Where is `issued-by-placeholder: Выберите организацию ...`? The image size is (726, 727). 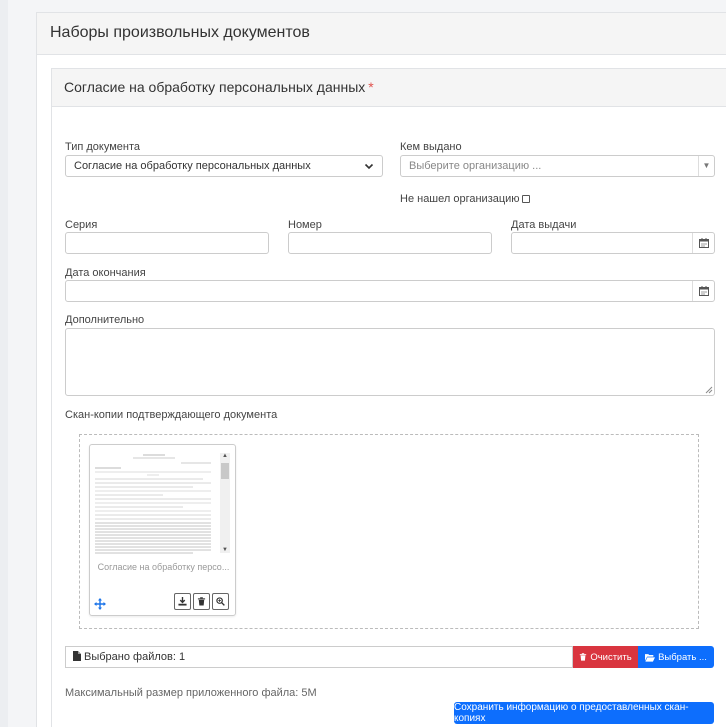
issued-by-placeholder: Выберите организацию ... is located at coordinates (475, 166).